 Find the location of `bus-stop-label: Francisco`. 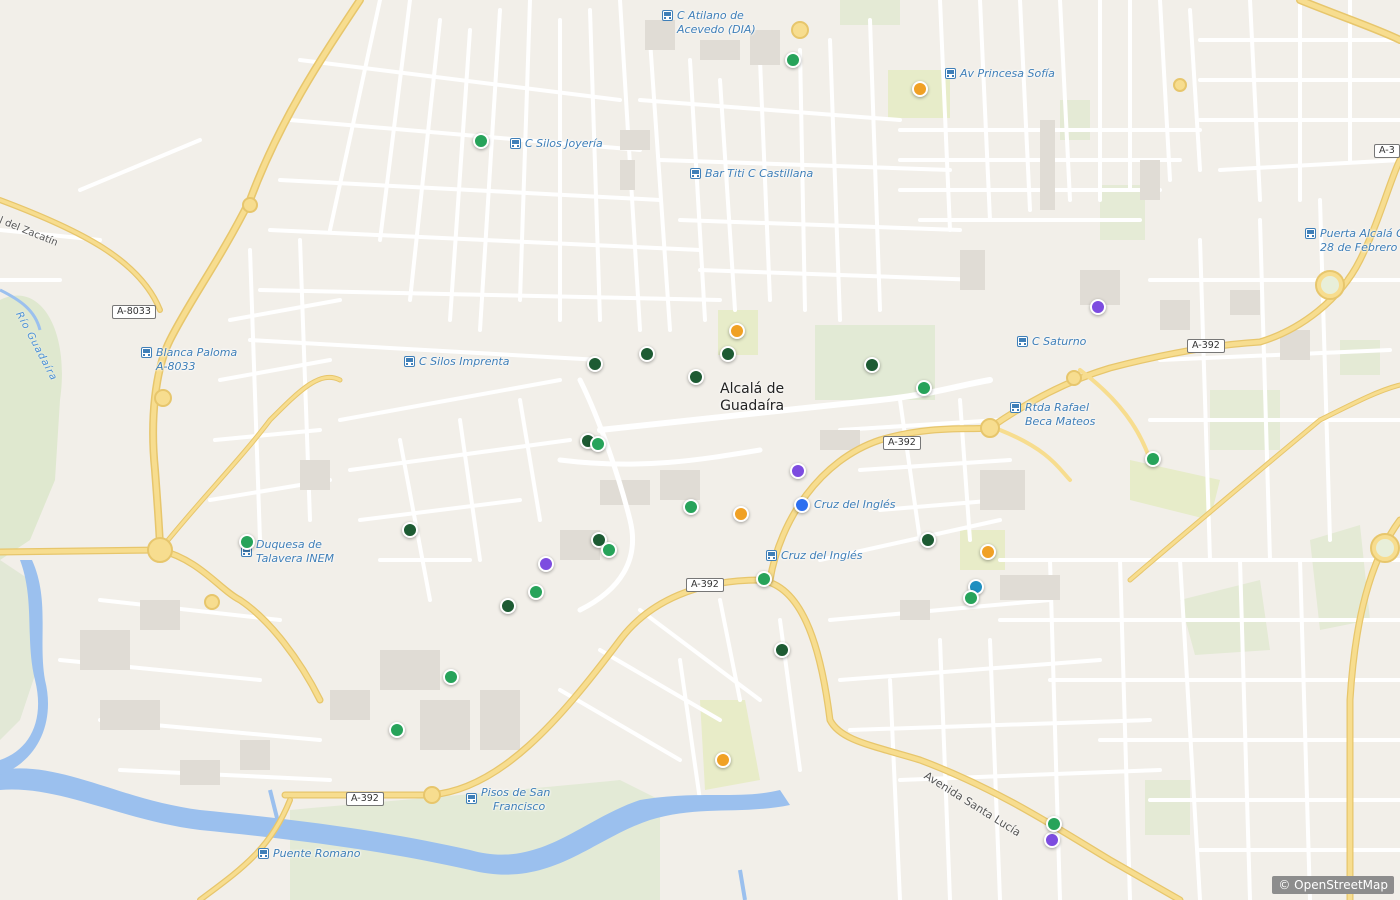

bus-stop-label: Francisco is located at coordinates (519, 806).